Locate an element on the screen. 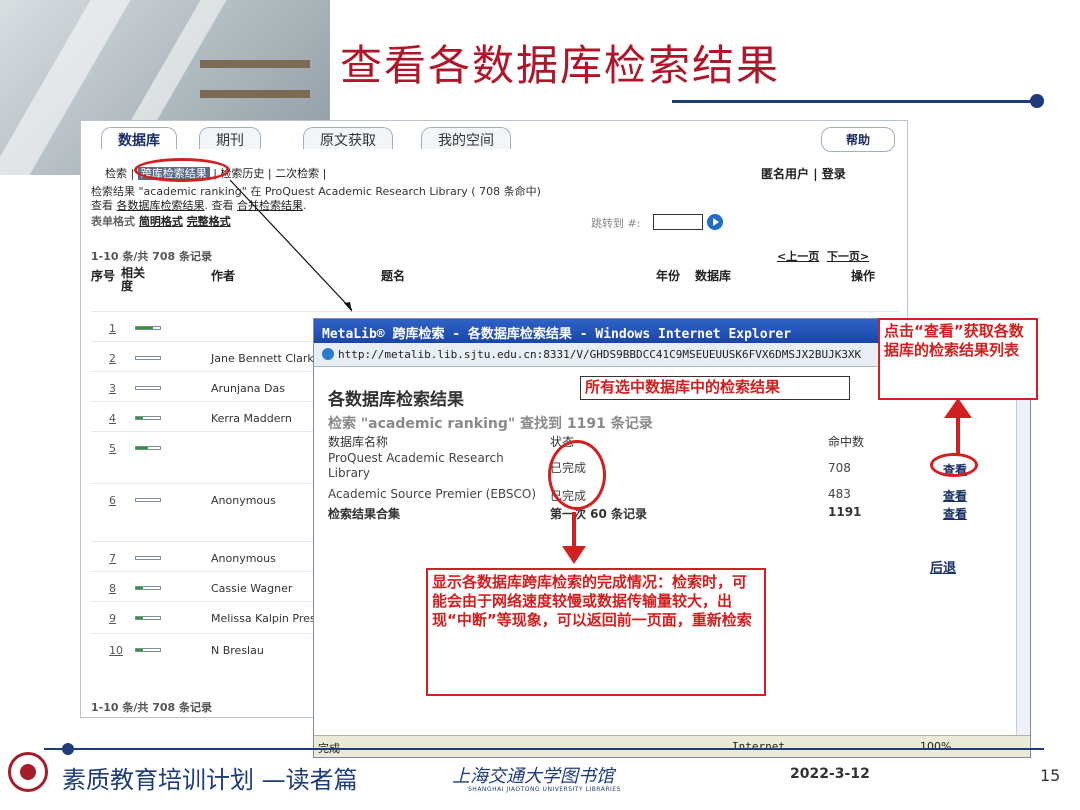 This screenshot has height=810, width=1080. db-hits: 483 is located at coordinates (839, 494).